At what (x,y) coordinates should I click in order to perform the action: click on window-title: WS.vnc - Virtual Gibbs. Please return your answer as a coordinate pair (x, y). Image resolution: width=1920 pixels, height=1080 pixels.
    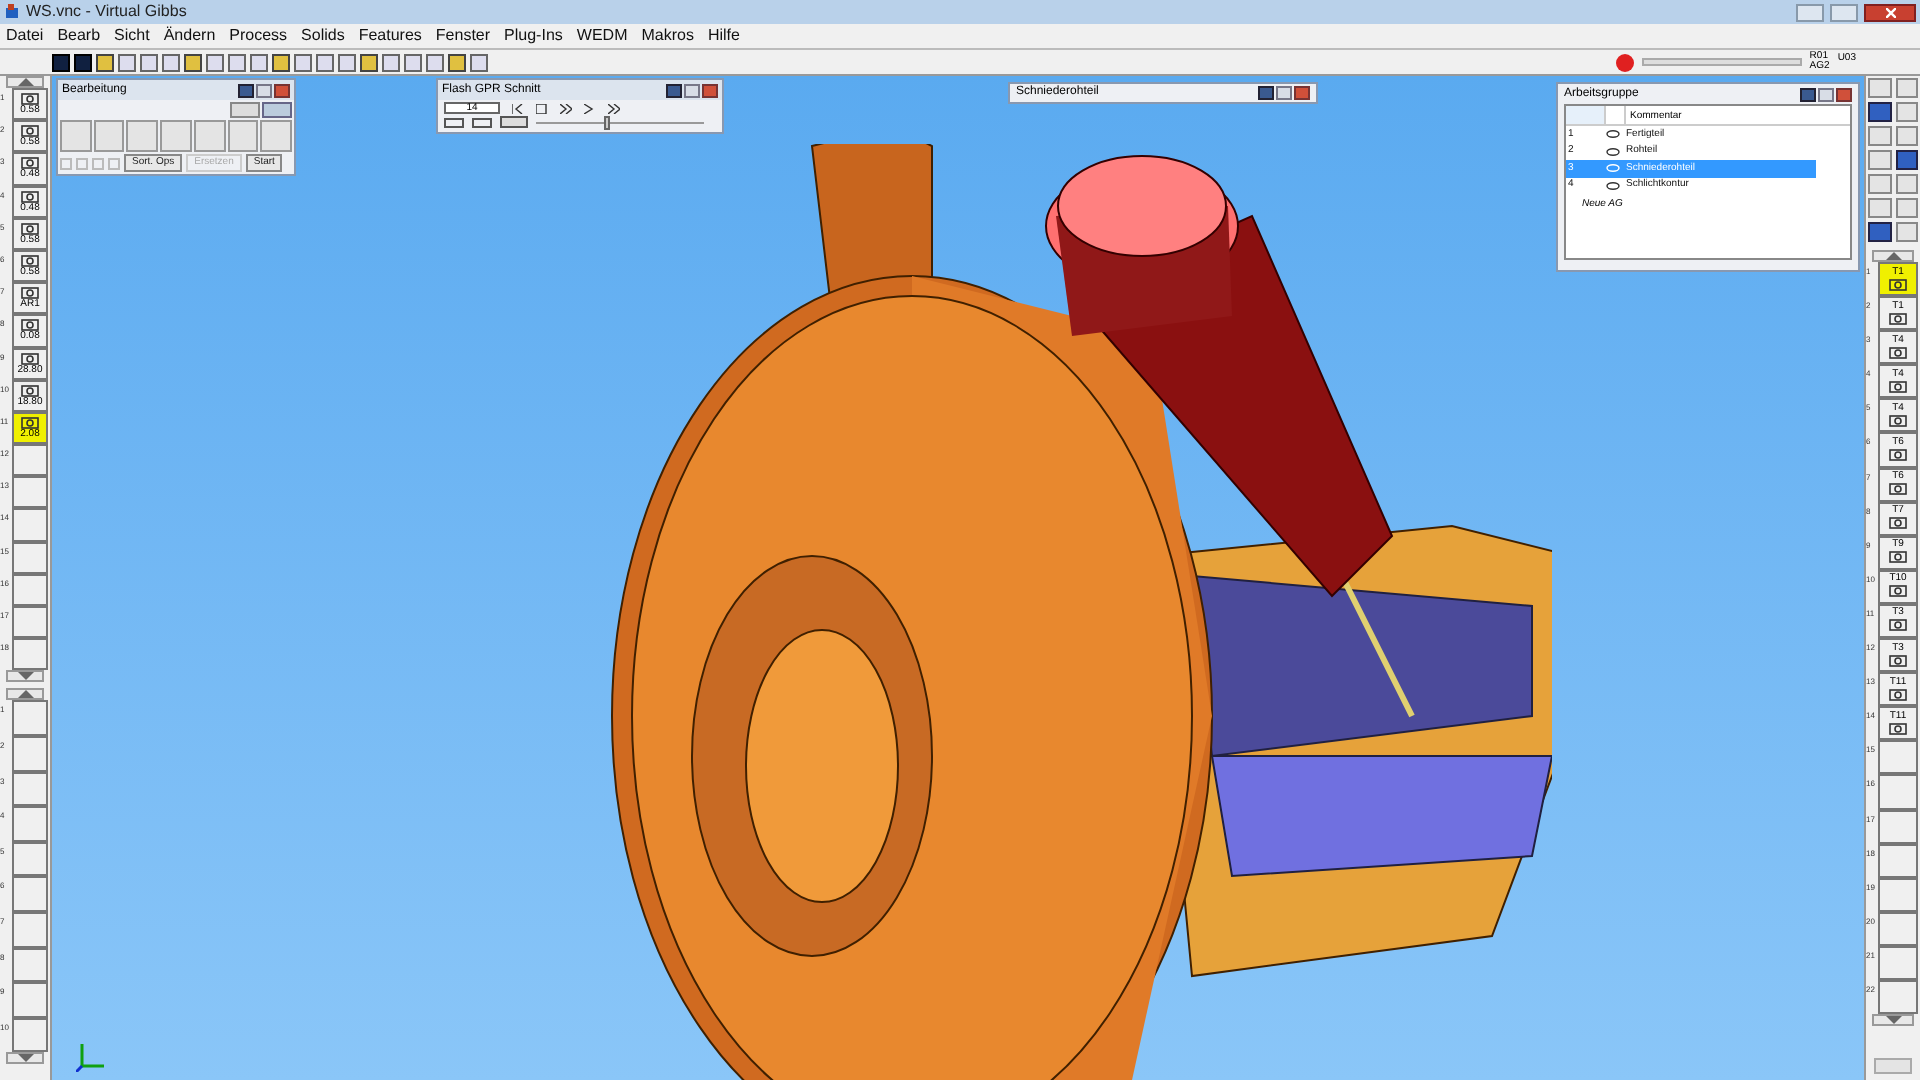
    Looking at the image, I should click on (107, 12).